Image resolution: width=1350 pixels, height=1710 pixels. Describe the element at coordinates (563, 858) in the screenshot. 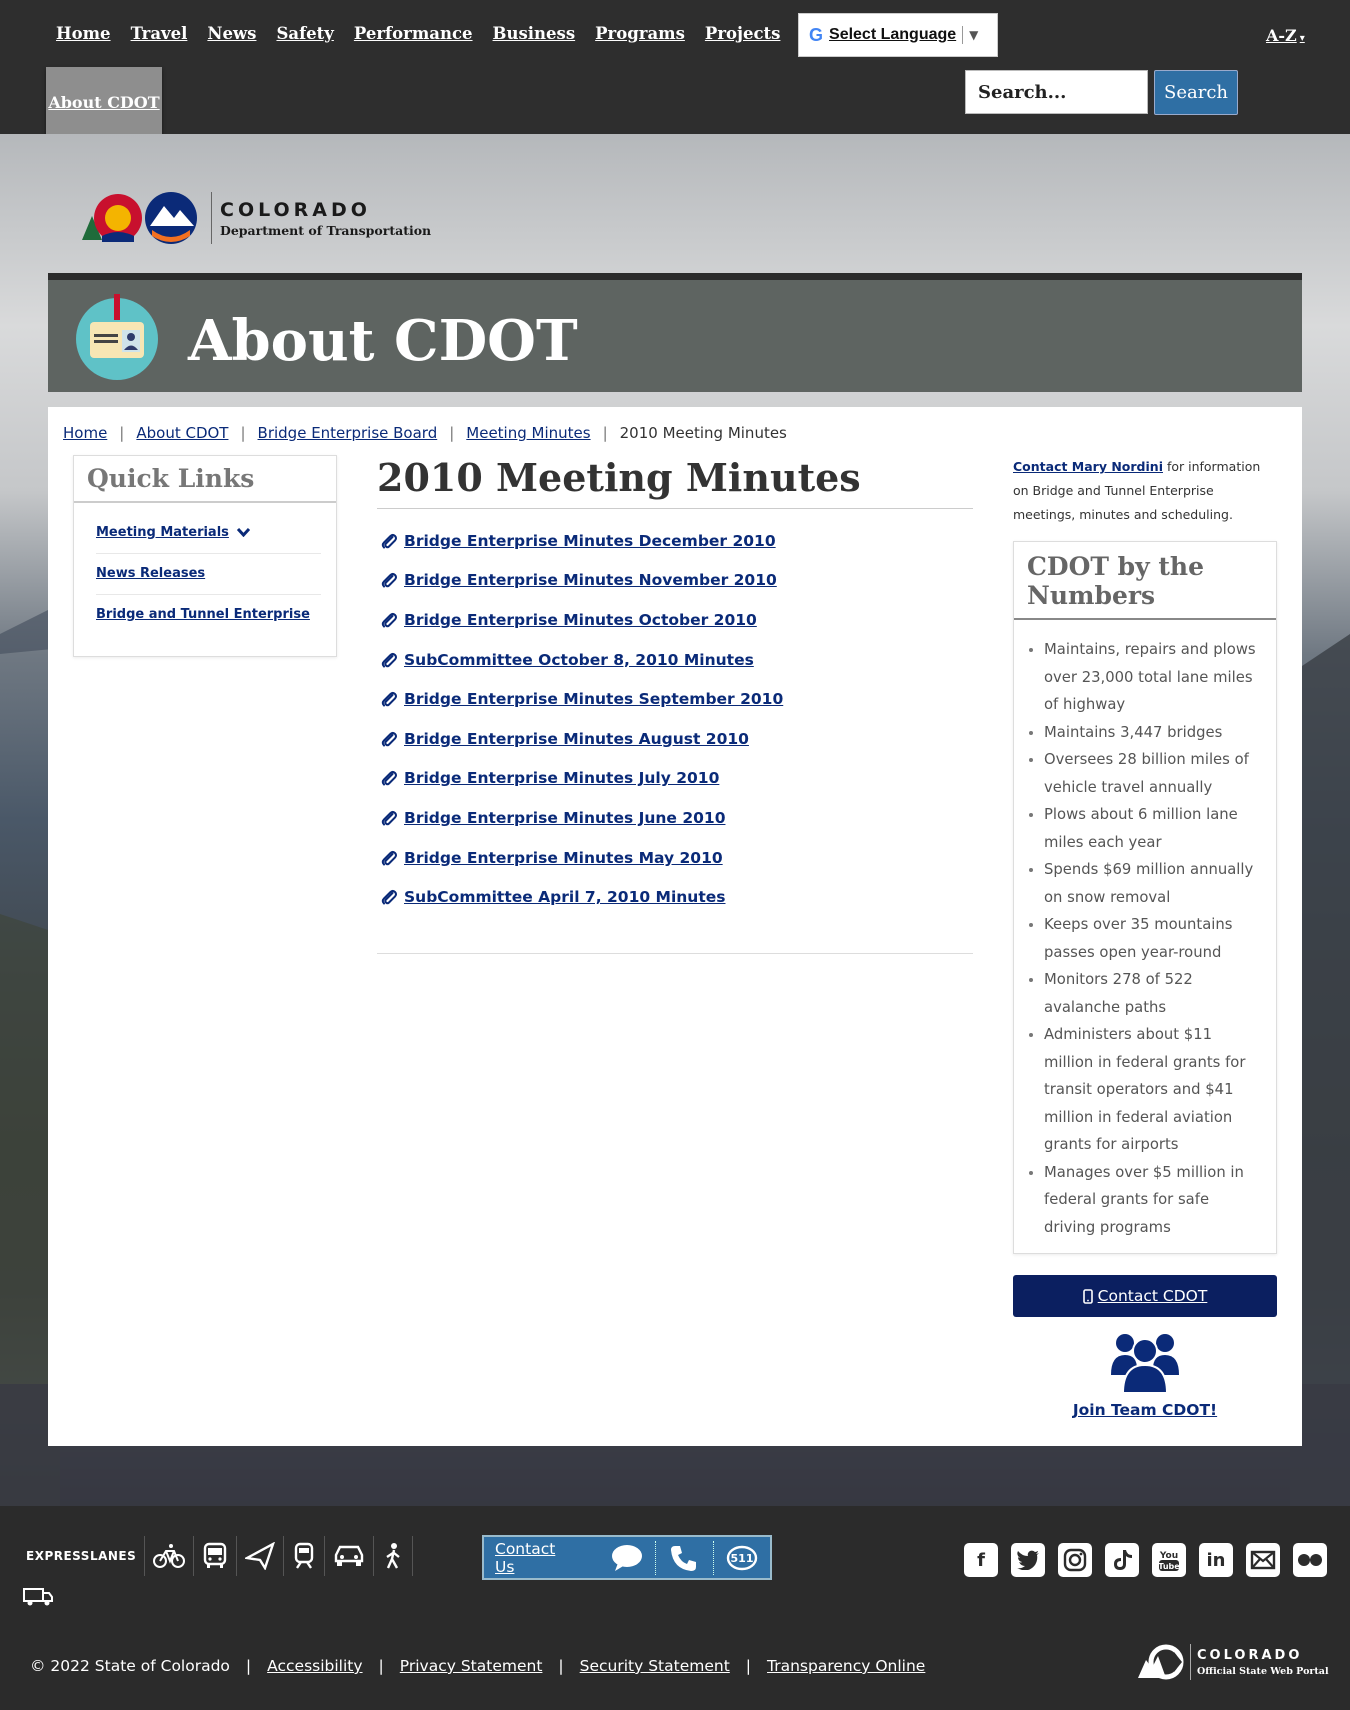

I see `document-link: Bridge Enterprise Minutes May 2010` at that location.